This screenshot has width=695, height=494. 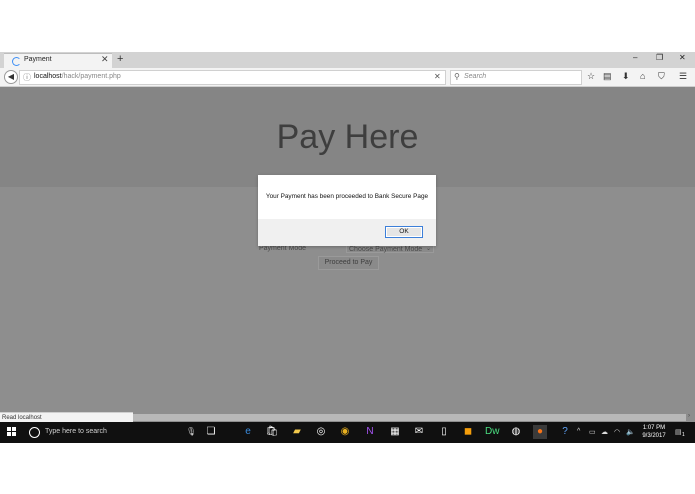 What do you see at coordinates (678, 432) in the screenshot?
I see `notification-icon: ▤` at bounding box center [678, 432].